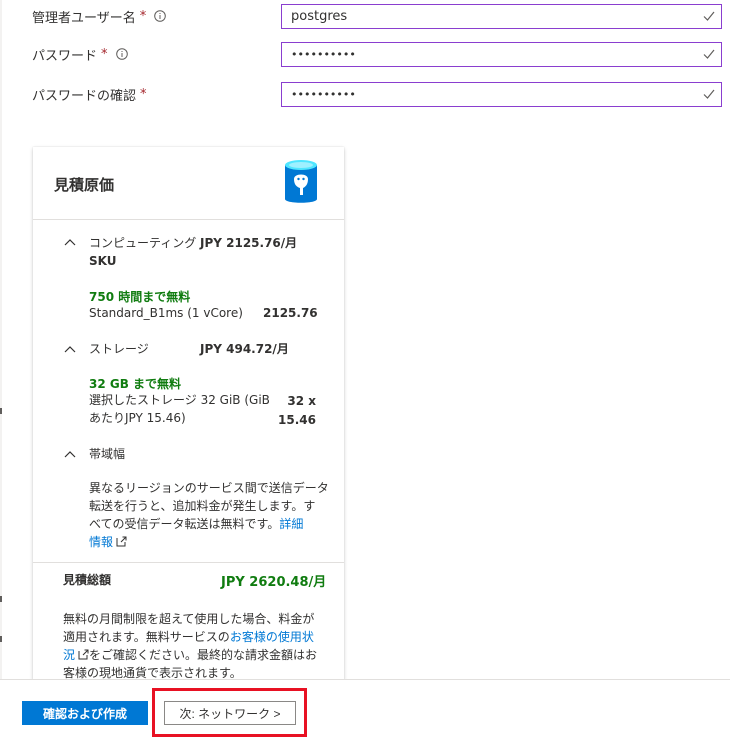 The height and width of the screenshot is (743, 730). What do you see at coordinates (69, 655) in the screenshot?
I see `usage-link-cont: 況` at bounding box center [69, 655].